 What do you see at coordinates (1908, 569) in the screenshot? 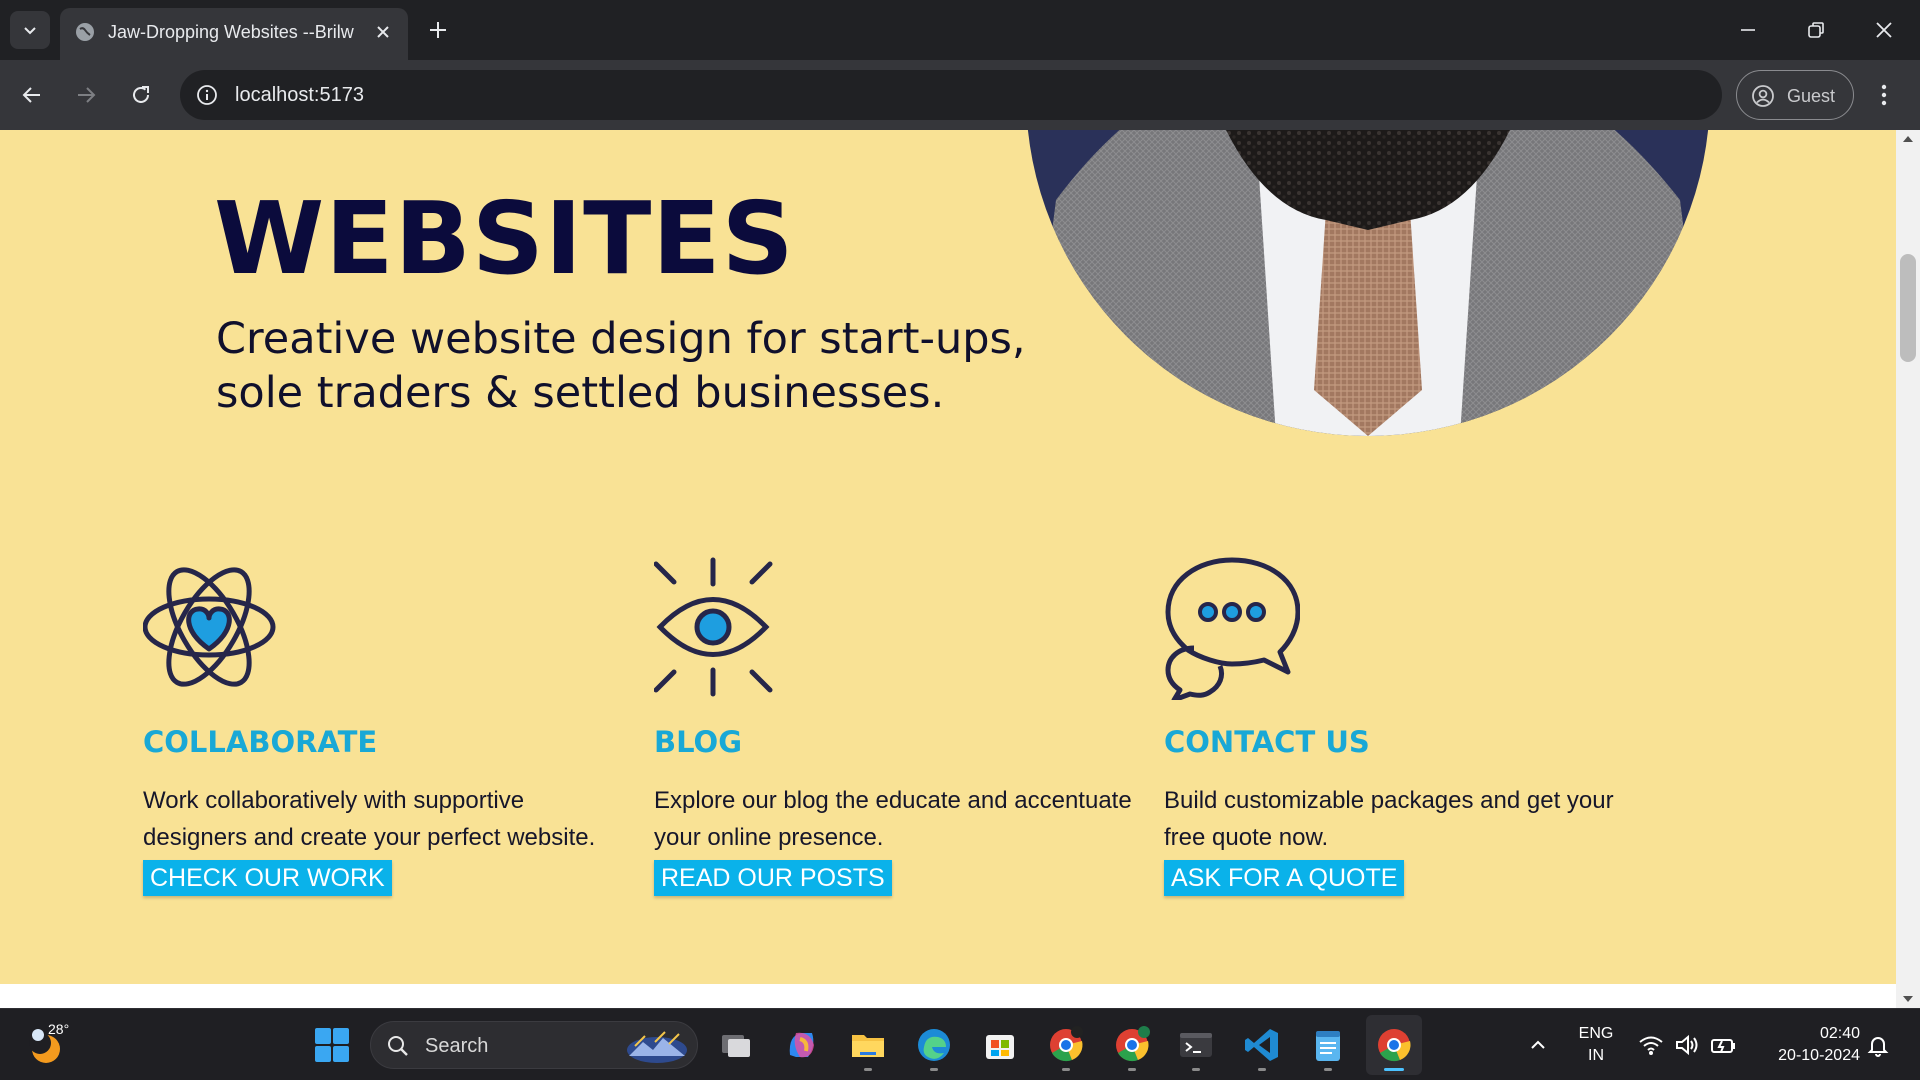
I see `page-scrollbar` at bounding box center [1908, 569].